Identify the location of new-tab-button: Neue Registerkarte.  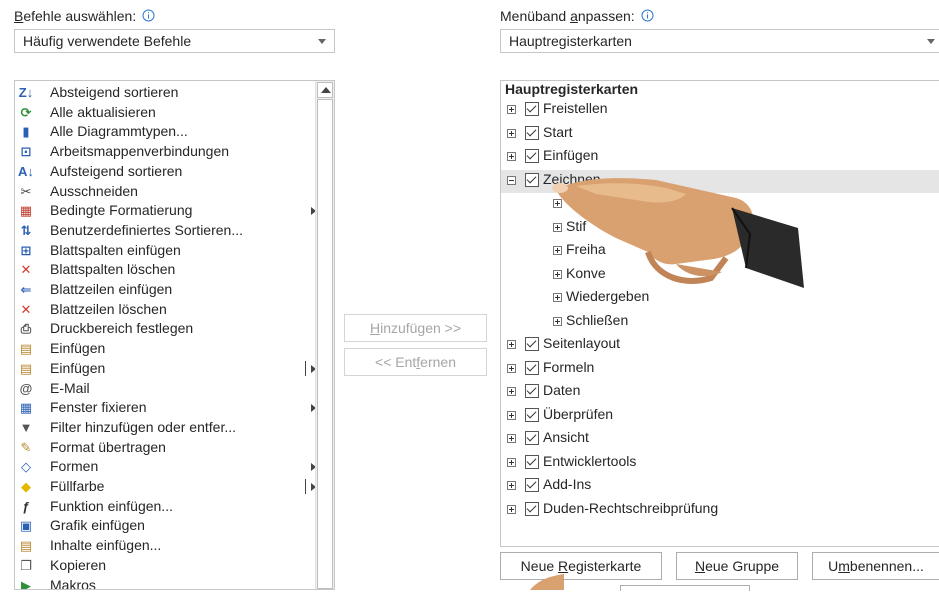
(581, 566).